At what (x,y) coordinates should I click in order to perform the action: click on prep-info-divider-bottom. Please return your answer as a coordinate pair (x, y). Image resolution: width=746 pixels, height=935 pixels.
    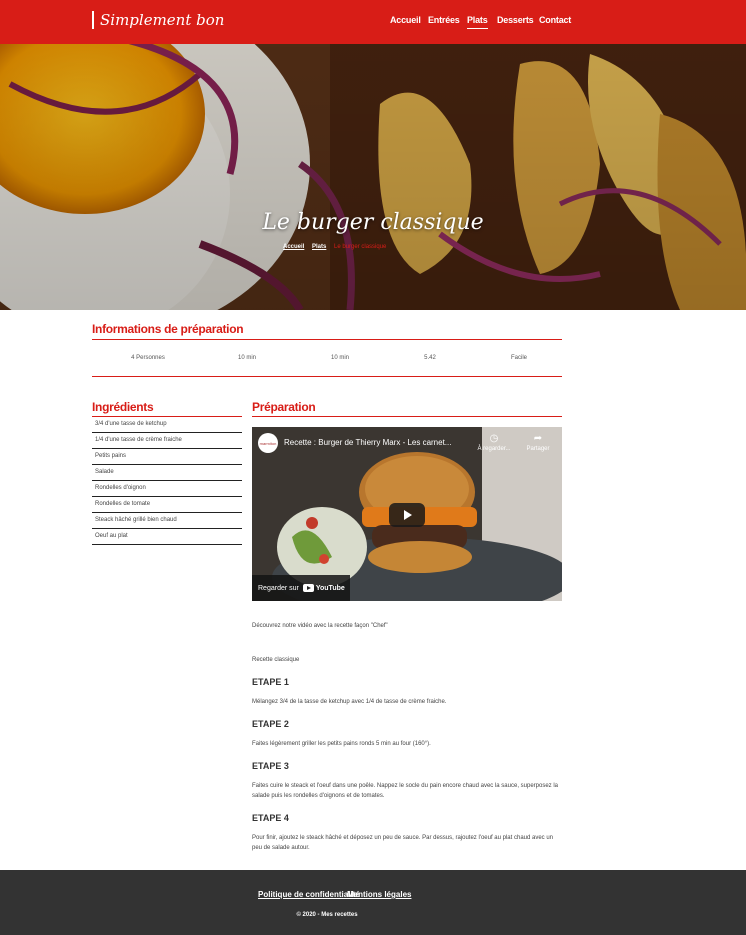
    Looking at the image, I should click on (327, 376).